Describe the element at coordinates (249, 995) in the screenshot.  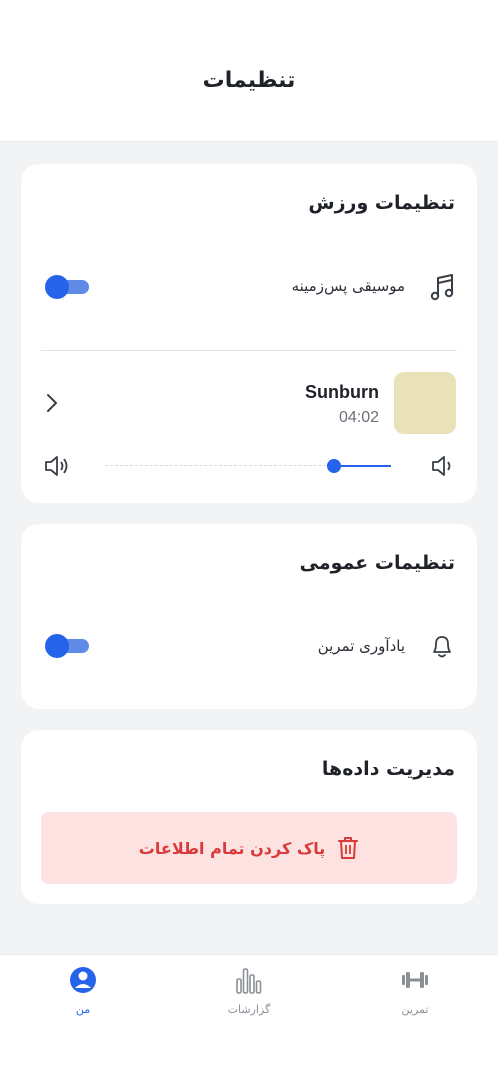
I see `nav-item-reports: گزارشات` at that location.